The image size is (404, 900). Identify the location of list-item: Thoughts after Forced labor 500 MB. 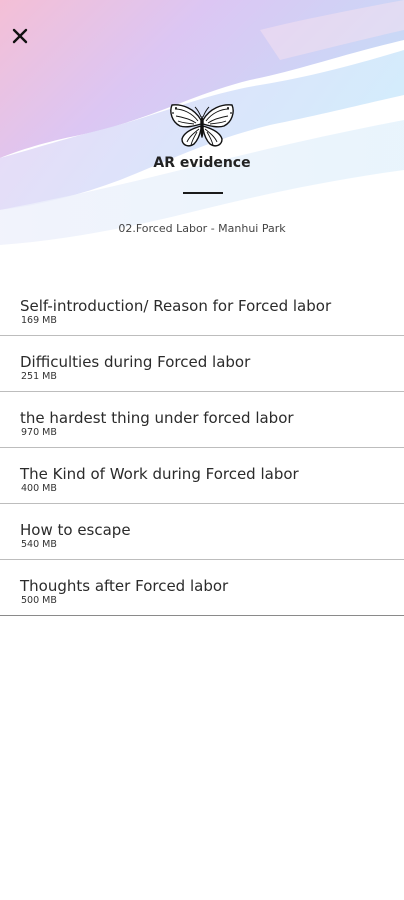
(202, 588).